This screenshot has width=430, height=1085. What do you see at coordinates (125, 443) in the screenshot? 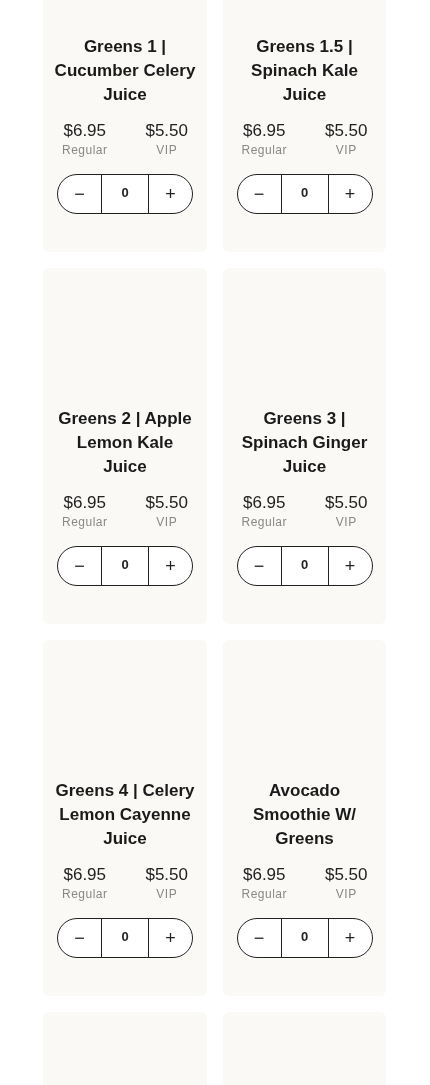
I see `product-title: Greens 2 | Apple Lemon Kale Juice` at bounding box center [125, 443].